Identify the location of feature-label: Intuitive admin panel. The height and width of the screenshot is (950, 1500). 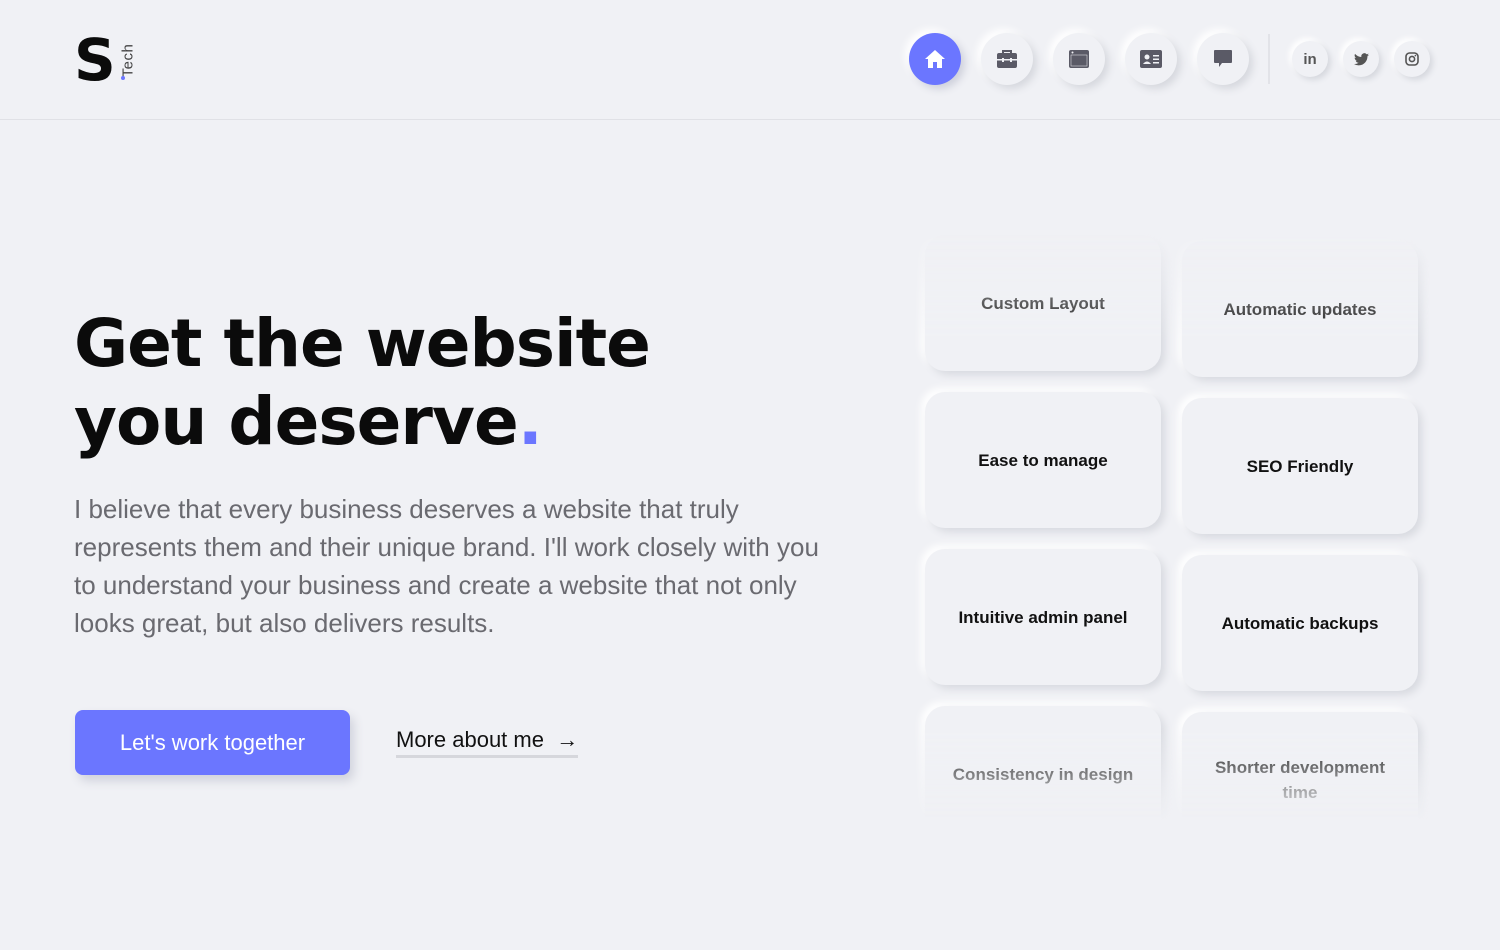
(1043, 617).